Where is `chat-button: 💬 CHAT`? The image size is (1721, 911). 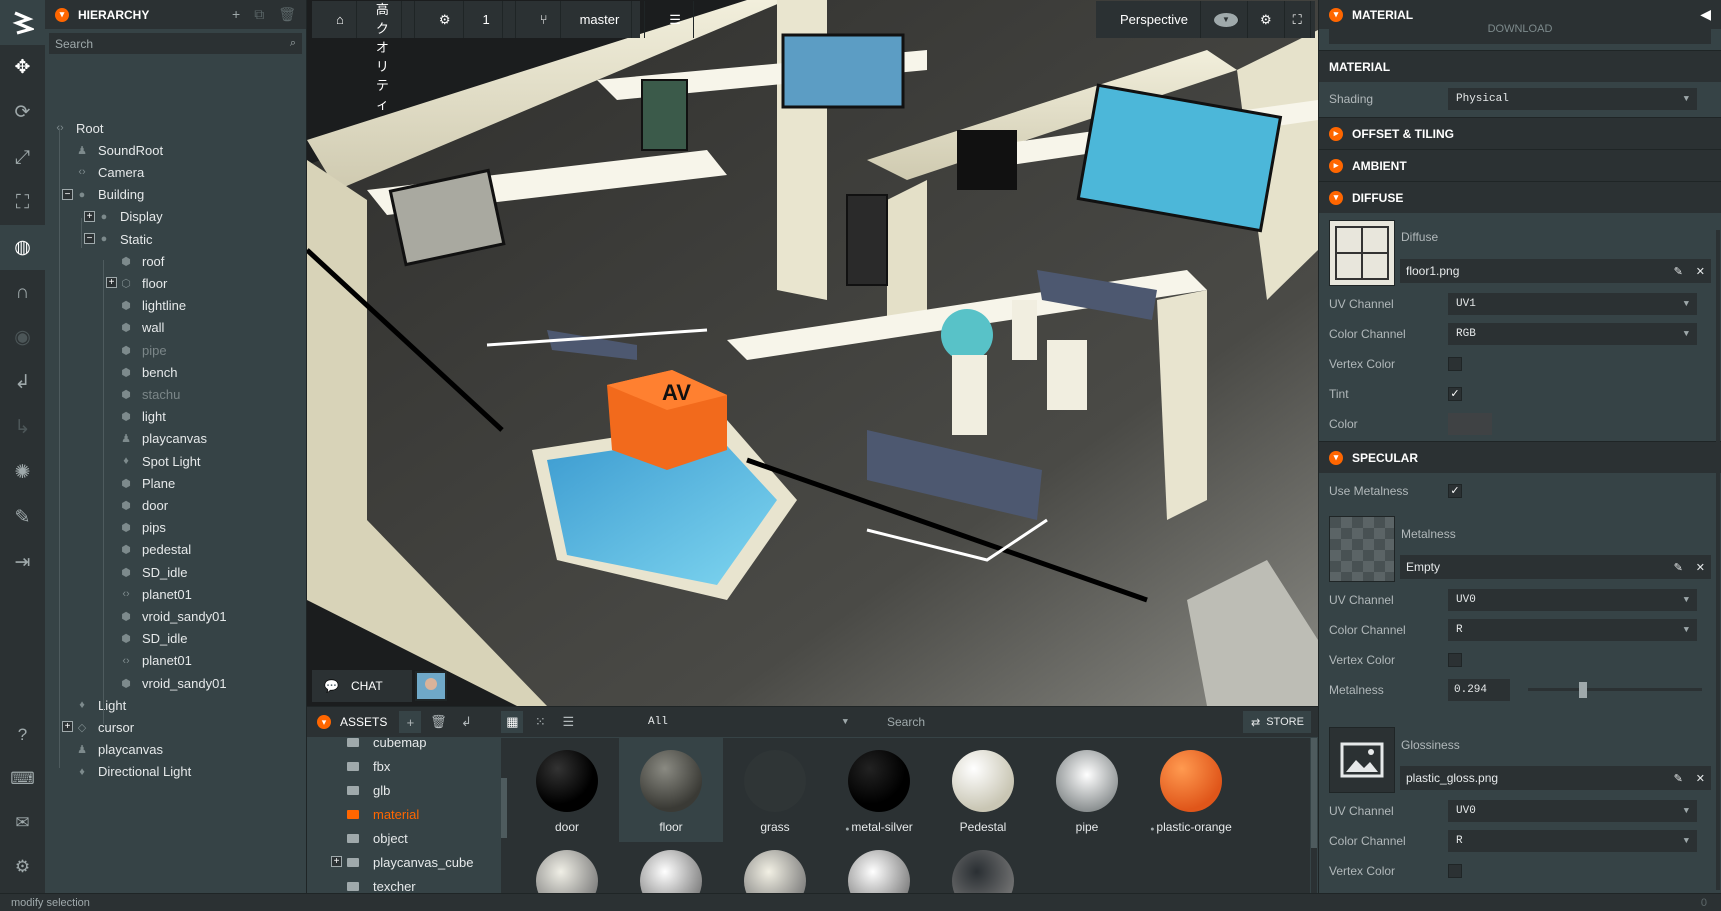 chat-button: 💬 CHAT is located at coordinates (362, 686).